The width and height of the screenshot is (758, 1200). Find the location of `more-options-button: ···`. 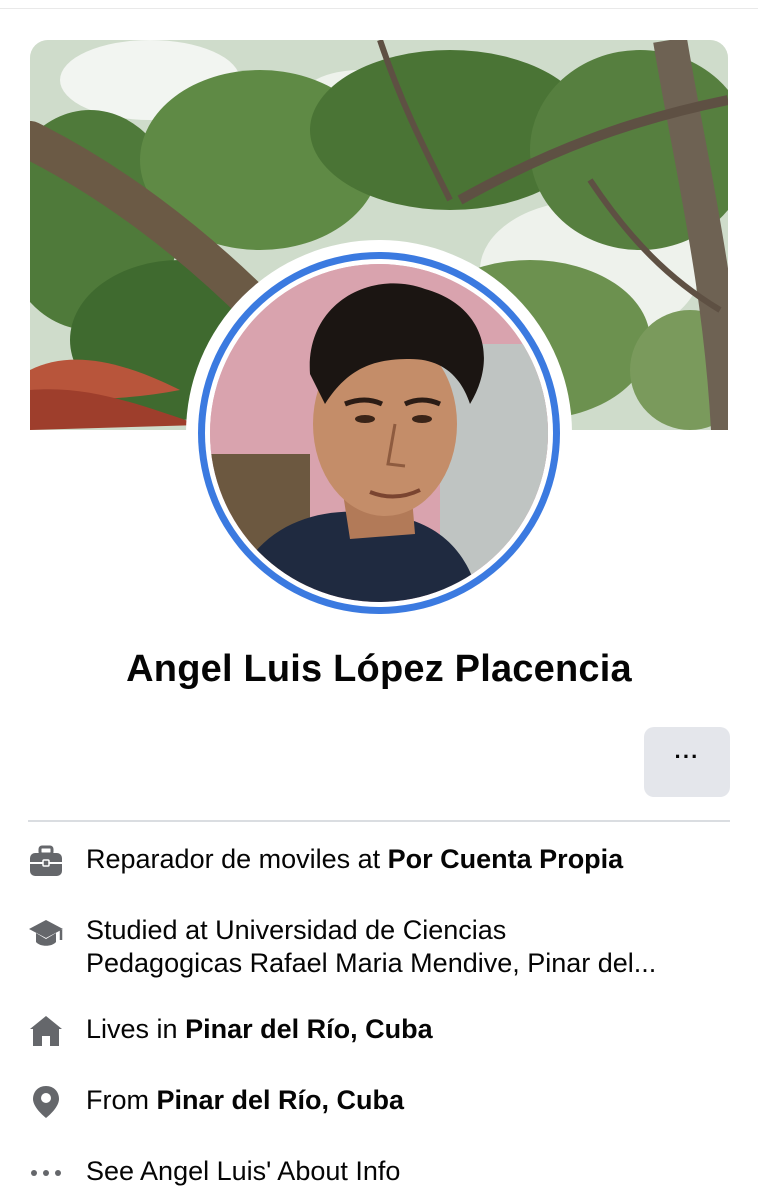

more-options-button: ··· is located at coordinates (687, 762).